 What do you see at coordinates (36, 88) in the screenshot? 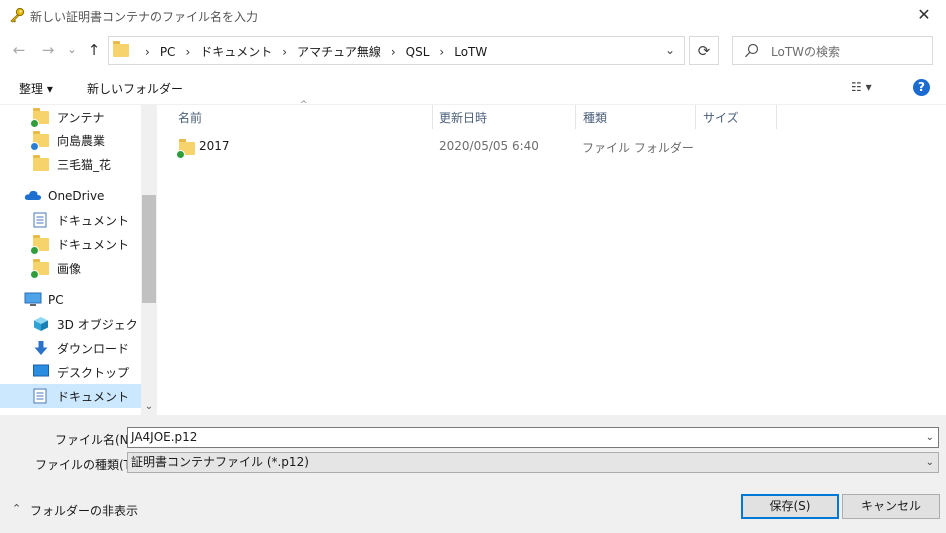
I see `organize-button: 整理 ▾` at bounding box center [36, 88].